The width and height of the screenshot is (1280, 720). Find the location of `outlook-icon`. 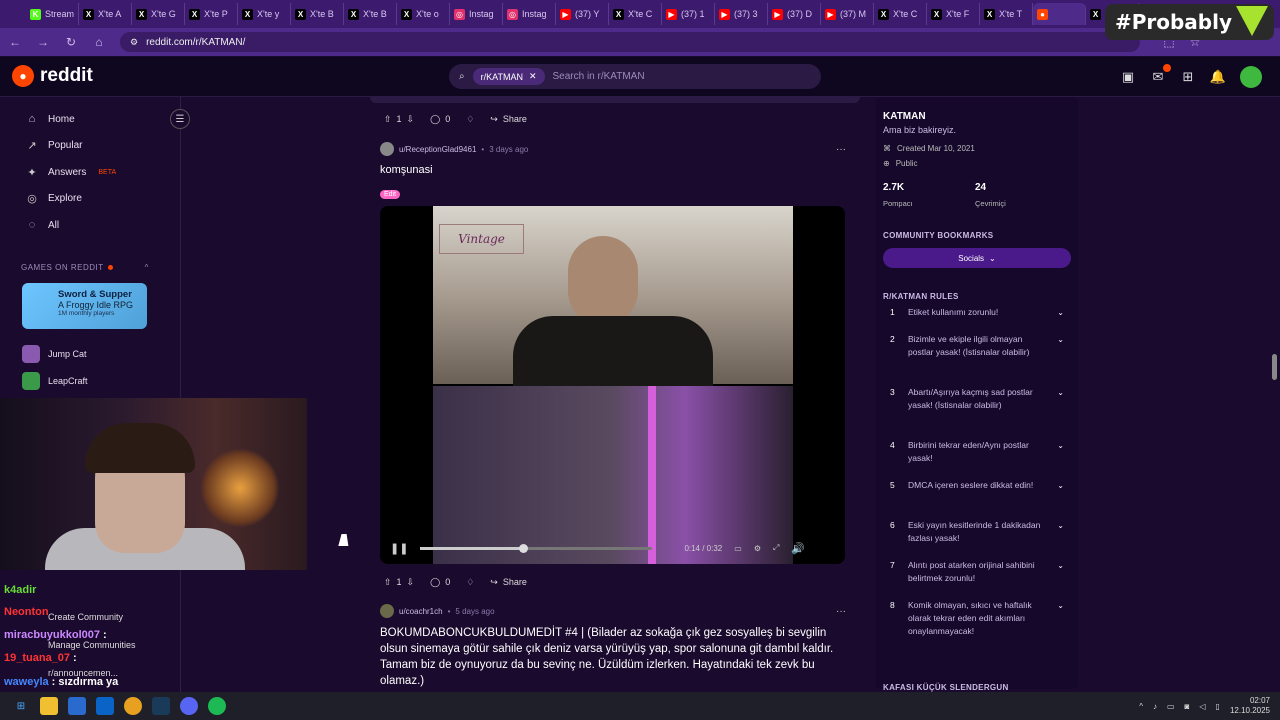

outlook-icon is located at coordinates (105, 706).